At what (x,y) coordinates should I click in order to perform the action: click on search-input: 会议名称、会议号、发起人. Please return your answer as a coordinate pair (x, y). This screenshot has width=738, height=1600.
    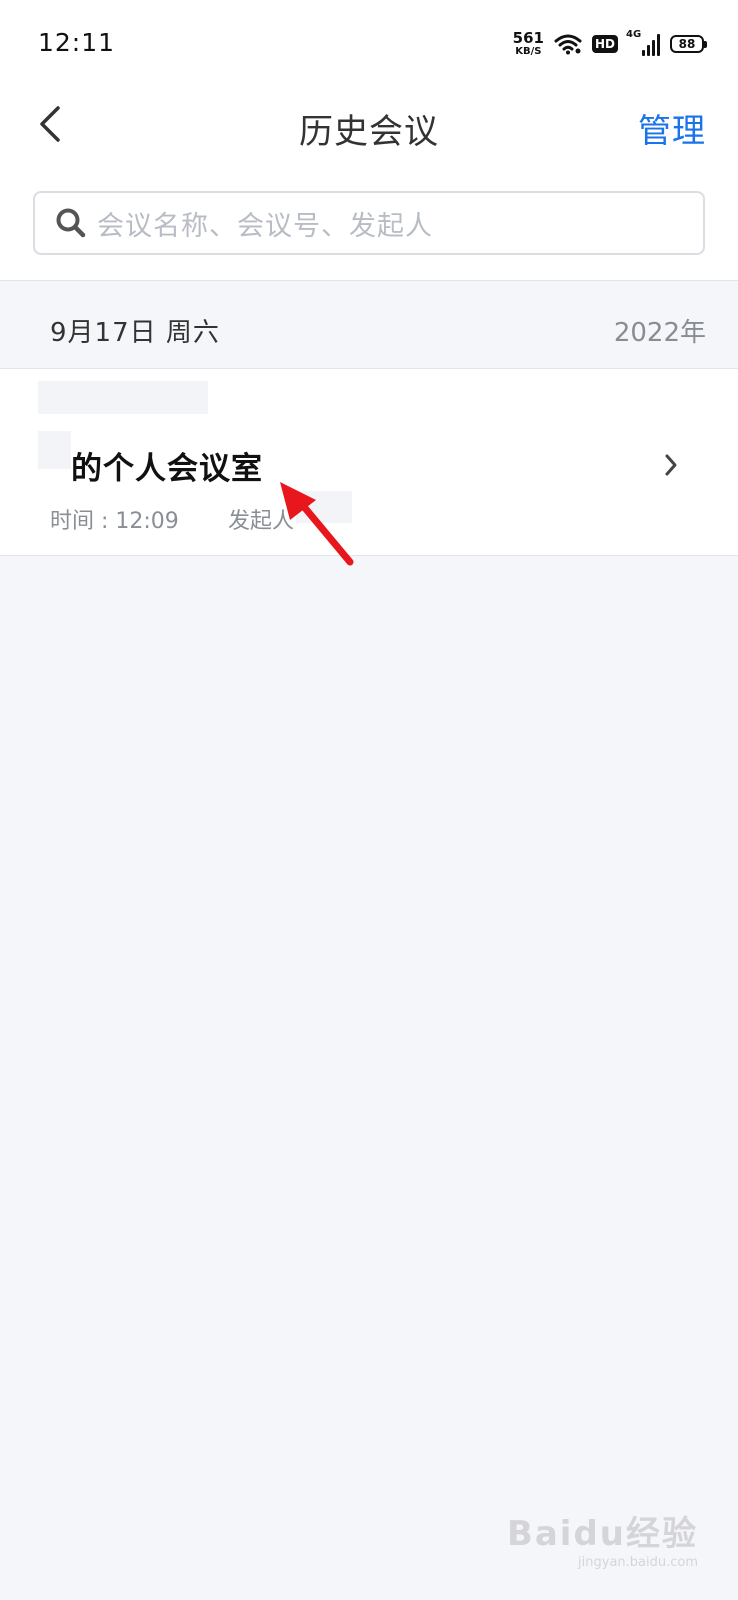
    Looking at the image, I should click on (369, 223).